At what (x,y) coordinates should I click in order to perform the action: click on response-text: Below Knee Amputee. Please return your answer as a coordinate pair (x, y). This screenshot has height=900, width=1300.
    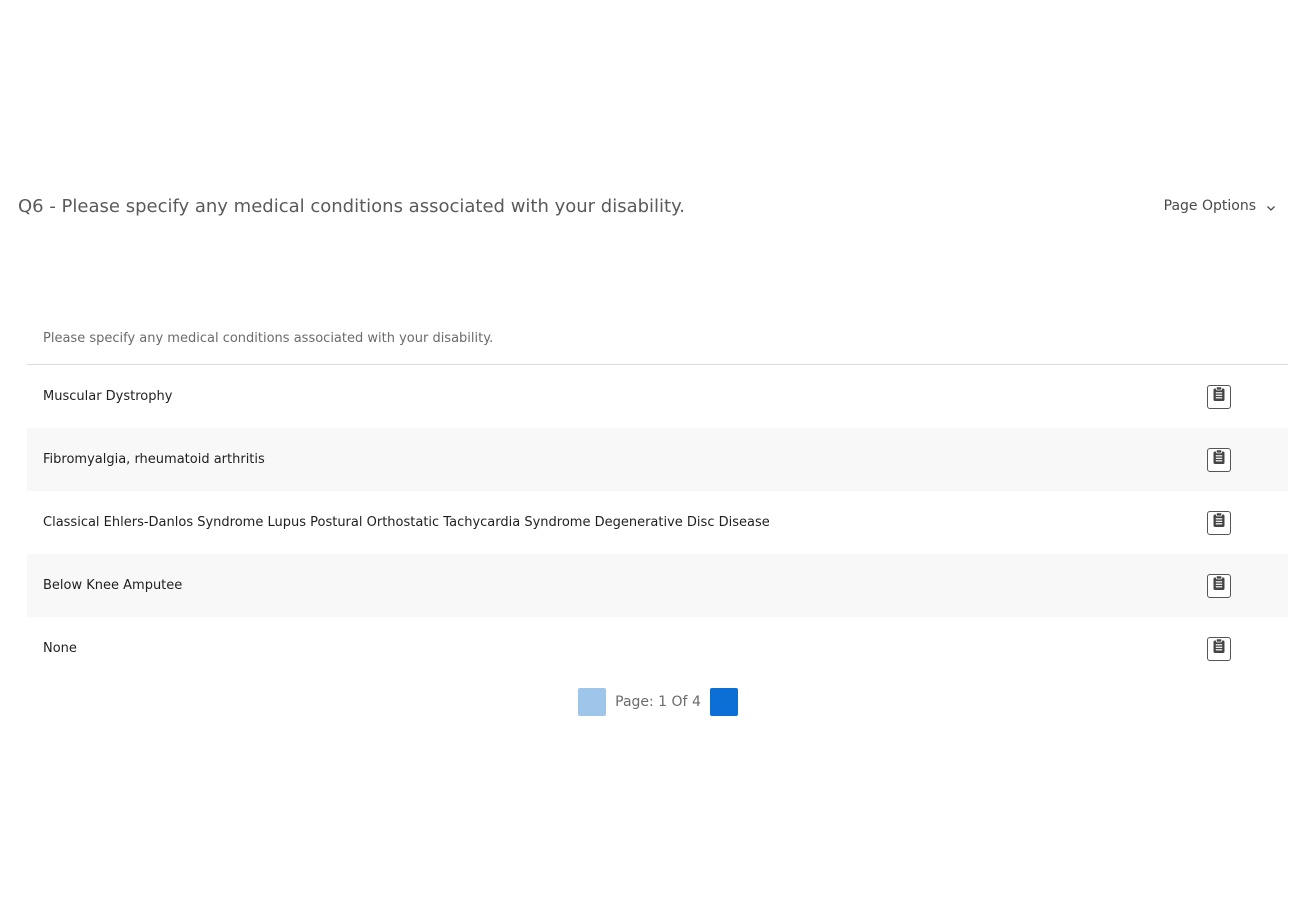
    Looking at the image, I should click on (113, 585).